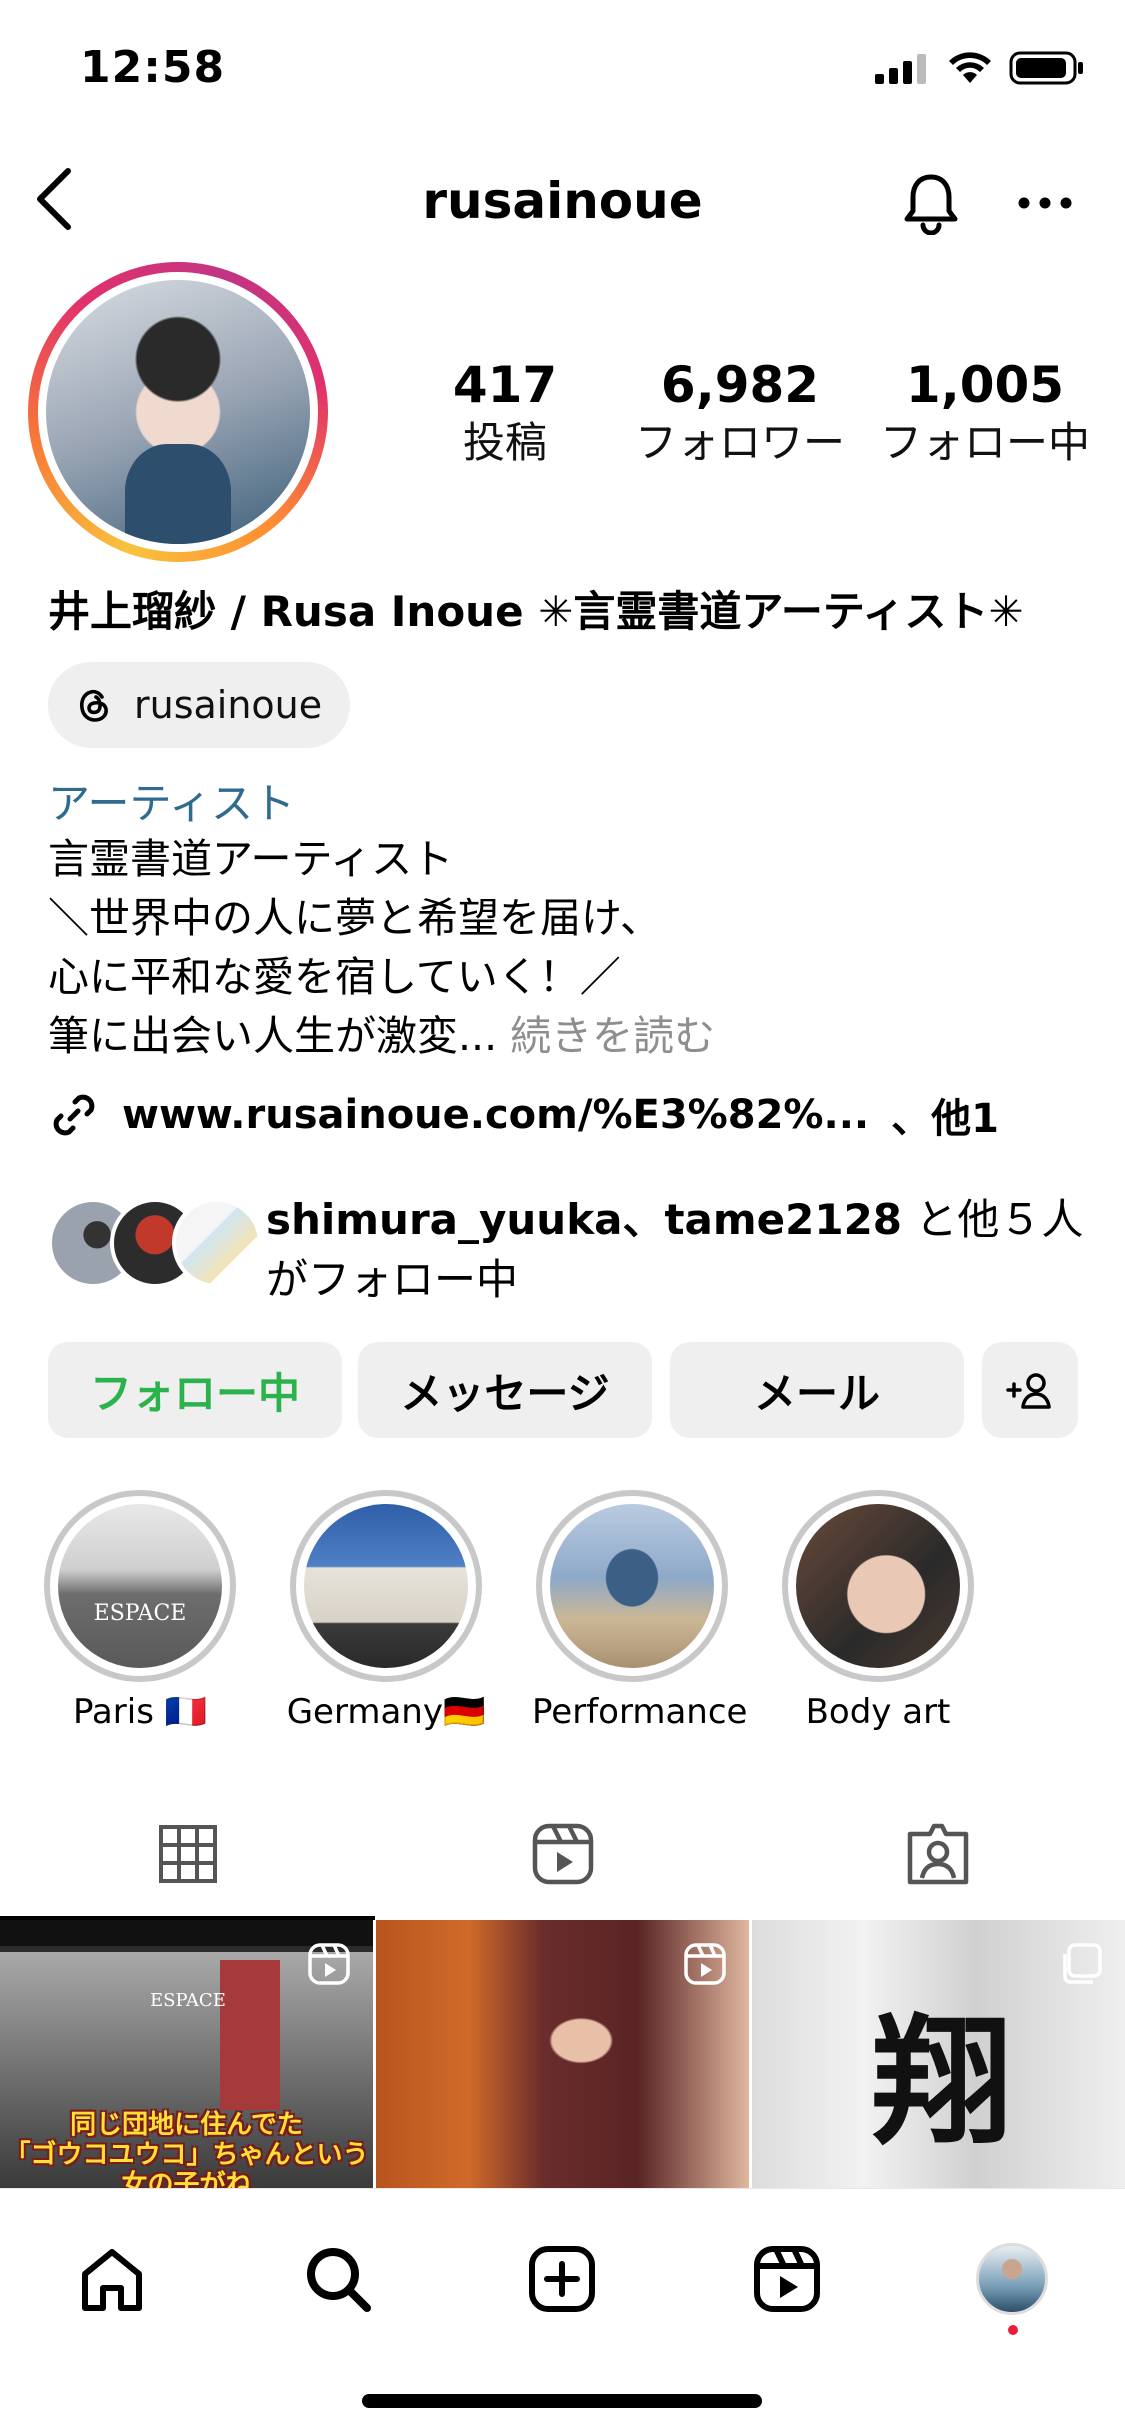  I want to click on profile-tabs, so click(562, 1855).